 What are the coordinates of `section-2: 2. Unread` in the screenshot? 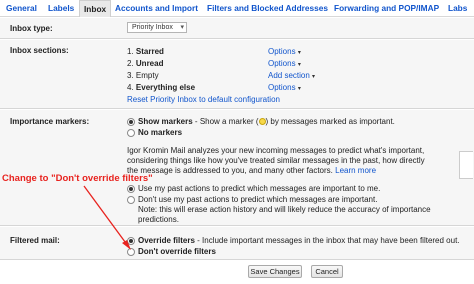 It's located at (145, 63).